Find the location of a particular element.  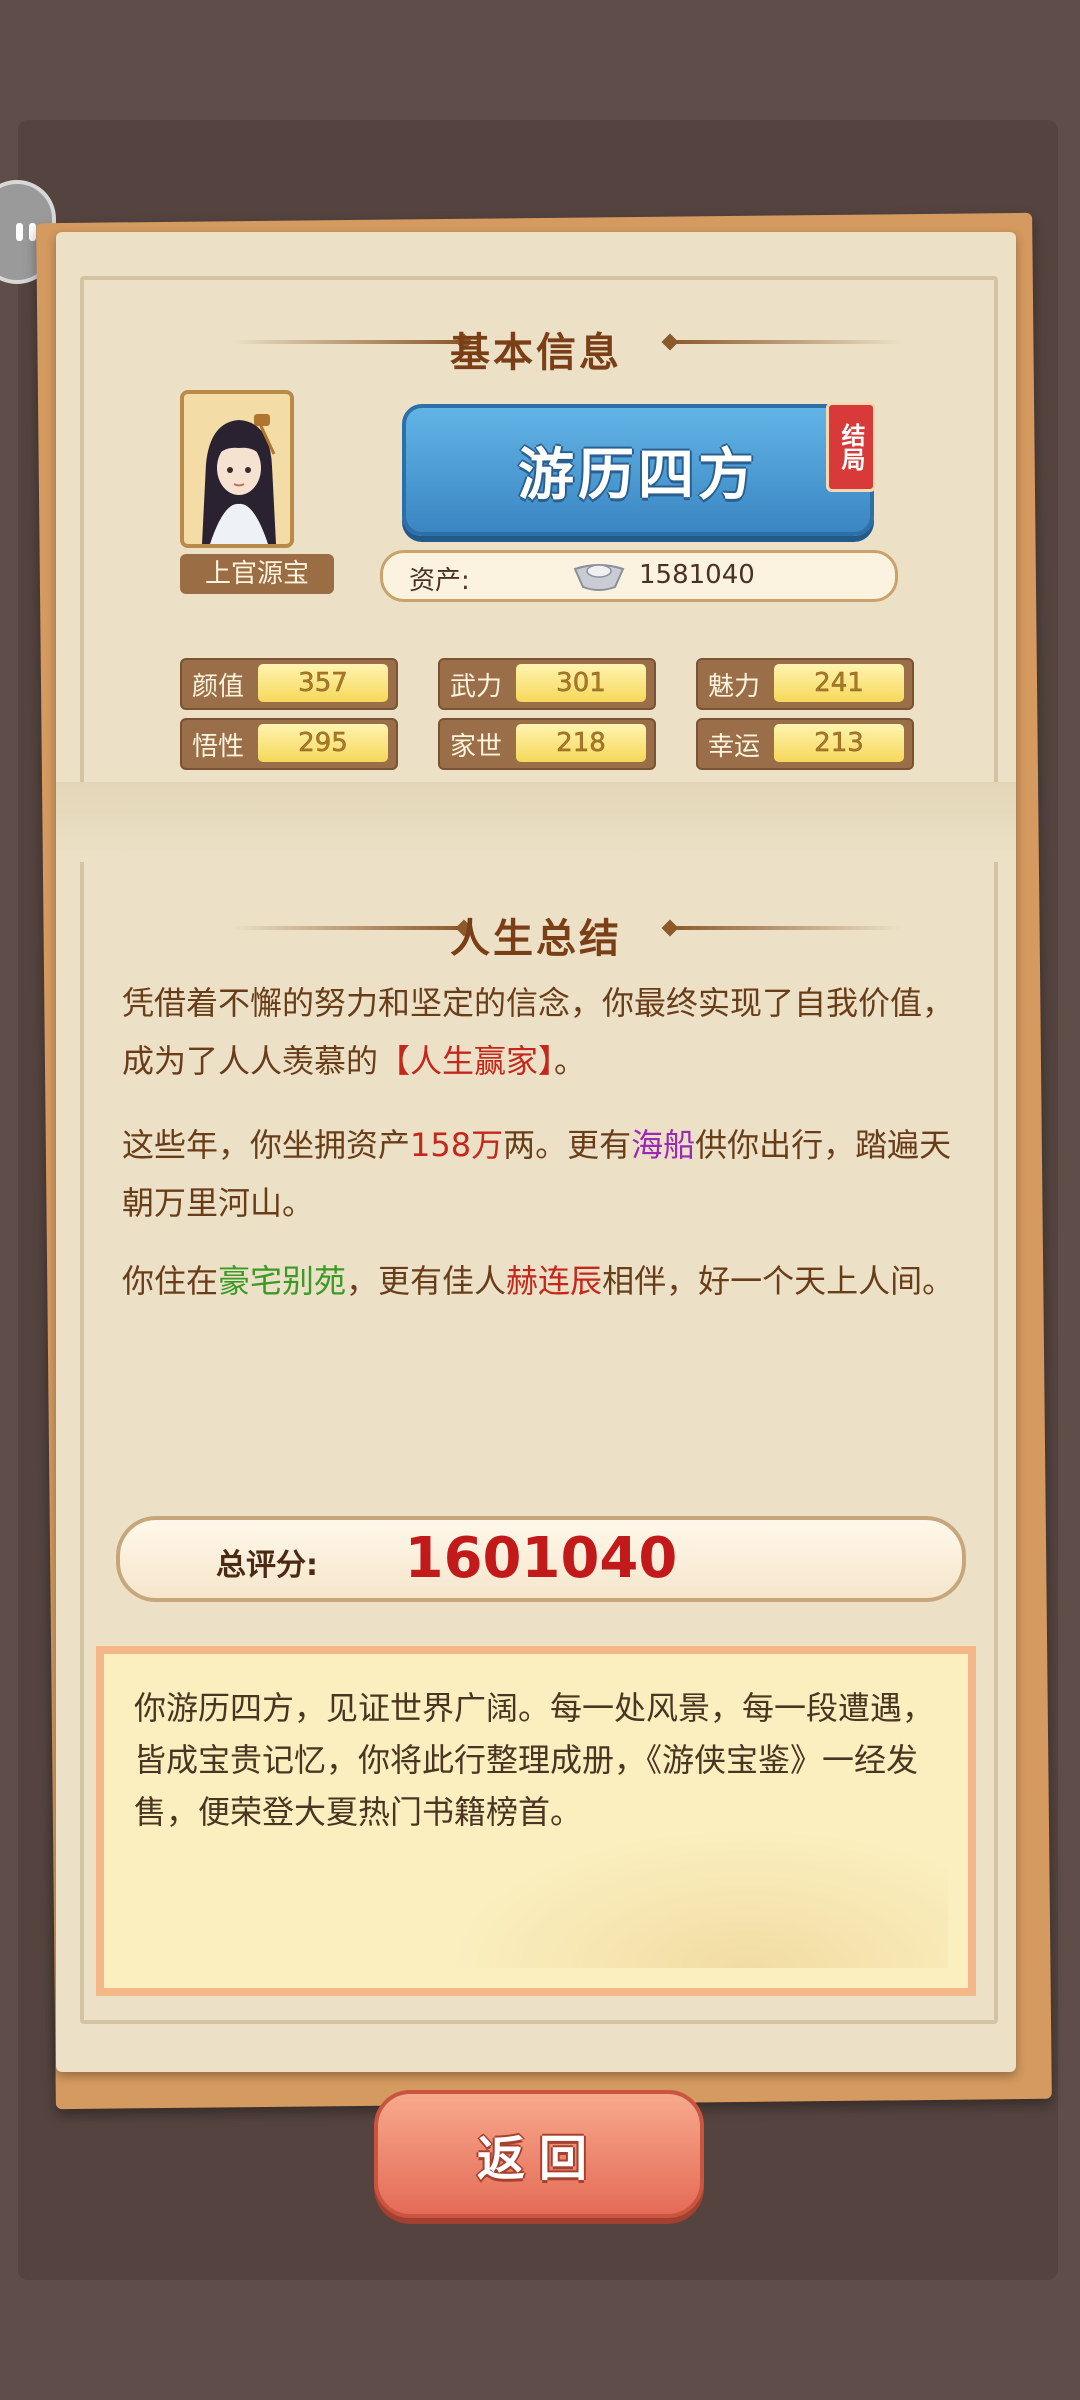

assets-value: 1581040 is located at coordinates (697, 575).